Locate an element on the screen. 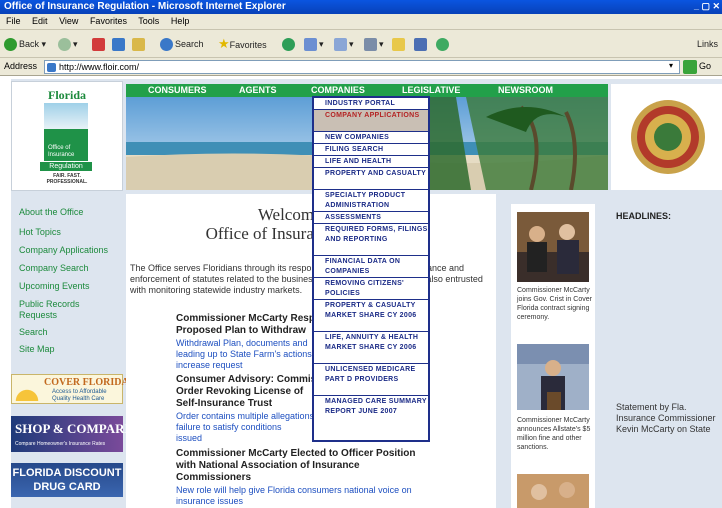 The height and width of the screenshot is (508, 722). menu-item-required-forms: REQUIRED FORMS, FILINGS AND REPORTING is located at coordinates (371, 240).